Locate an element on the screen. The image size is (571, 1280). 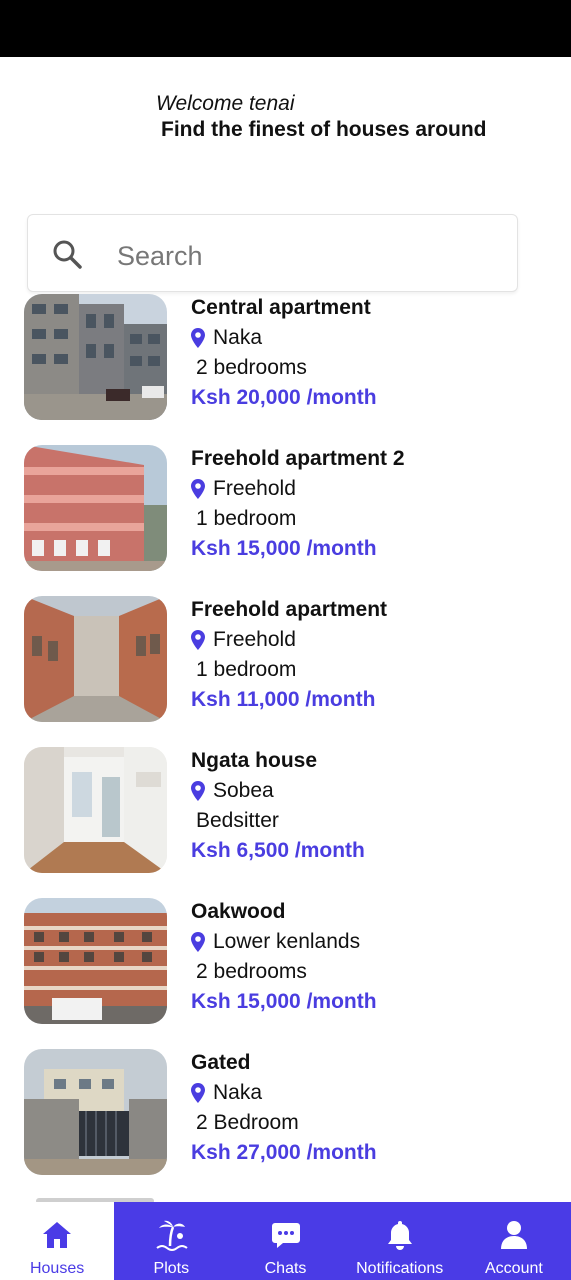
listing-price: Ksh 11,000 /month is located at coordinates (283, 699).